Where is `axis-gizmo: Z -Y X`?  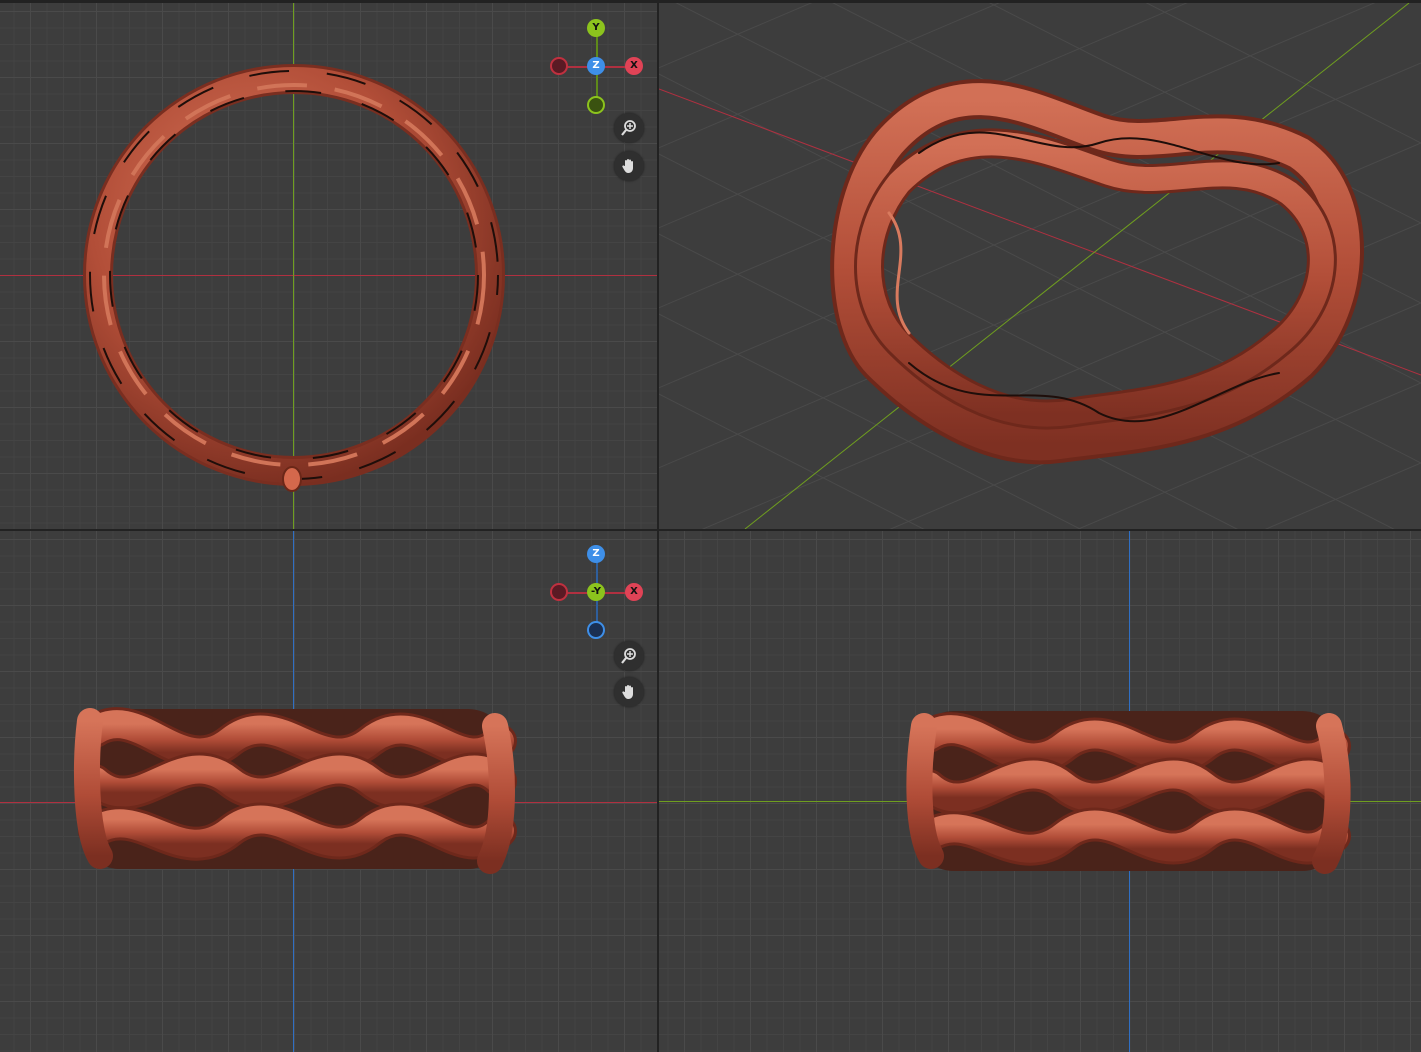 axis-gizmo: Z -Y X is located at coordinates (602, 595).